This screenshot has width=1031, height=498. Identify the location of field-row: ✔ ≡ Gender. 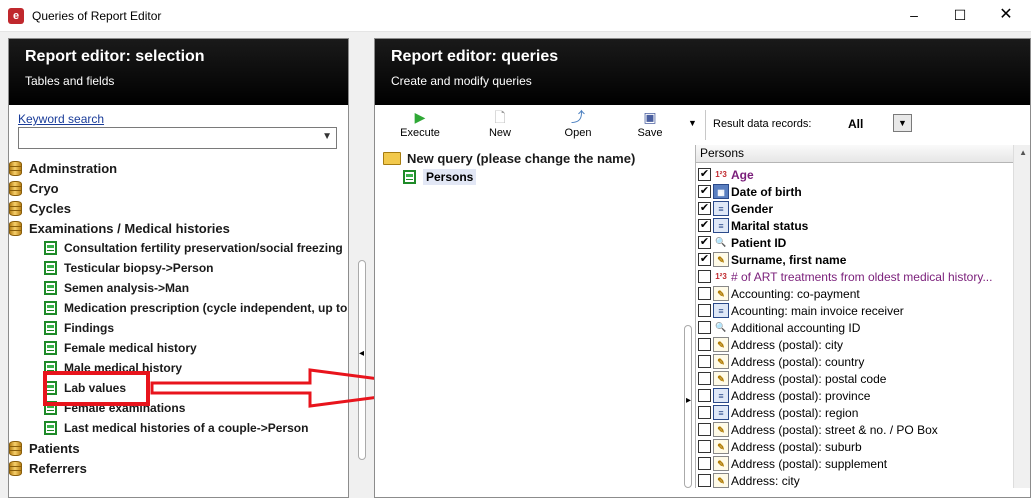
(735, 208).